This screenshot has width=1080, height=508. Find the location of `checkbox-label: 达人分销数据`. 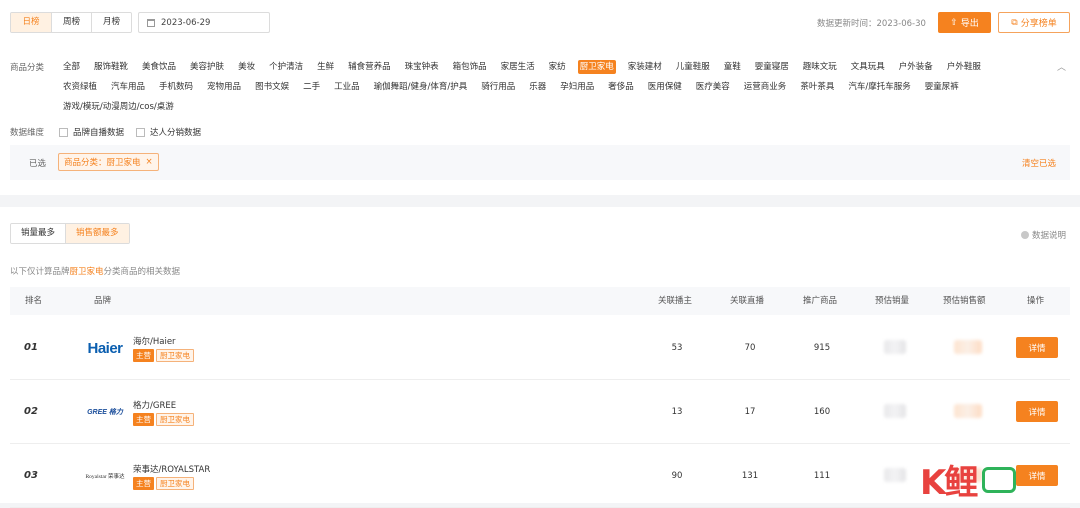

checkbox-label: 达人分销数据 is located at coordinates (176, 133).